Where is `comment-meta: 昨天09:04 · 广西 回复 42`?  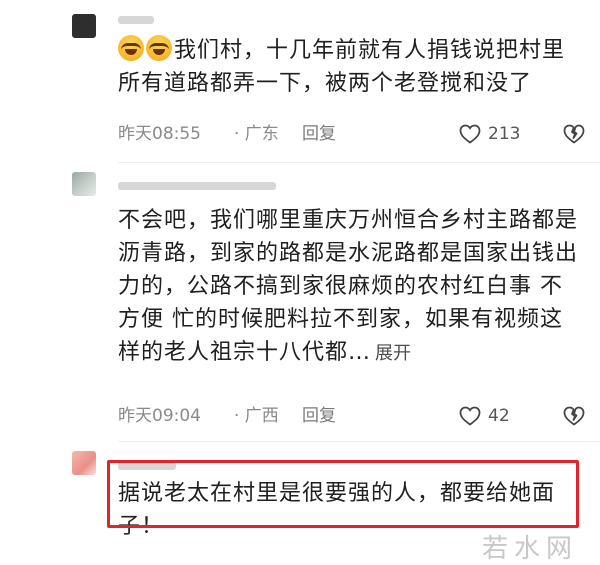 comment-meta: 昨天09:04 · 广西 回复 42 is located at coordinates (353, 416).